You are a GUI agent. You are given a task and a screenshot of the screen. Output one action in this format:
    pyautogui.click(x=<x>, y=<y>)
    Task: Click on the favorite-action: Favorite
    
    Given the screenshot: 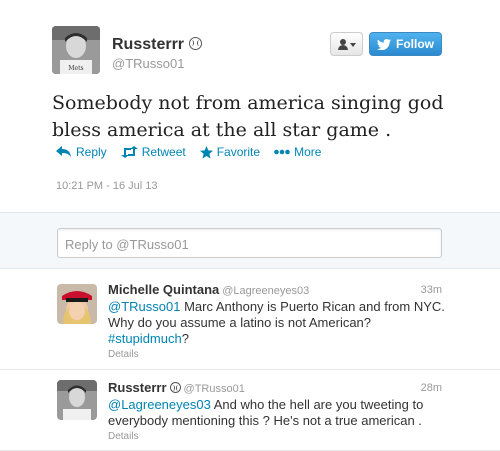 What is the action you would take?
    pyautogui.click(x=230, y=152)
    